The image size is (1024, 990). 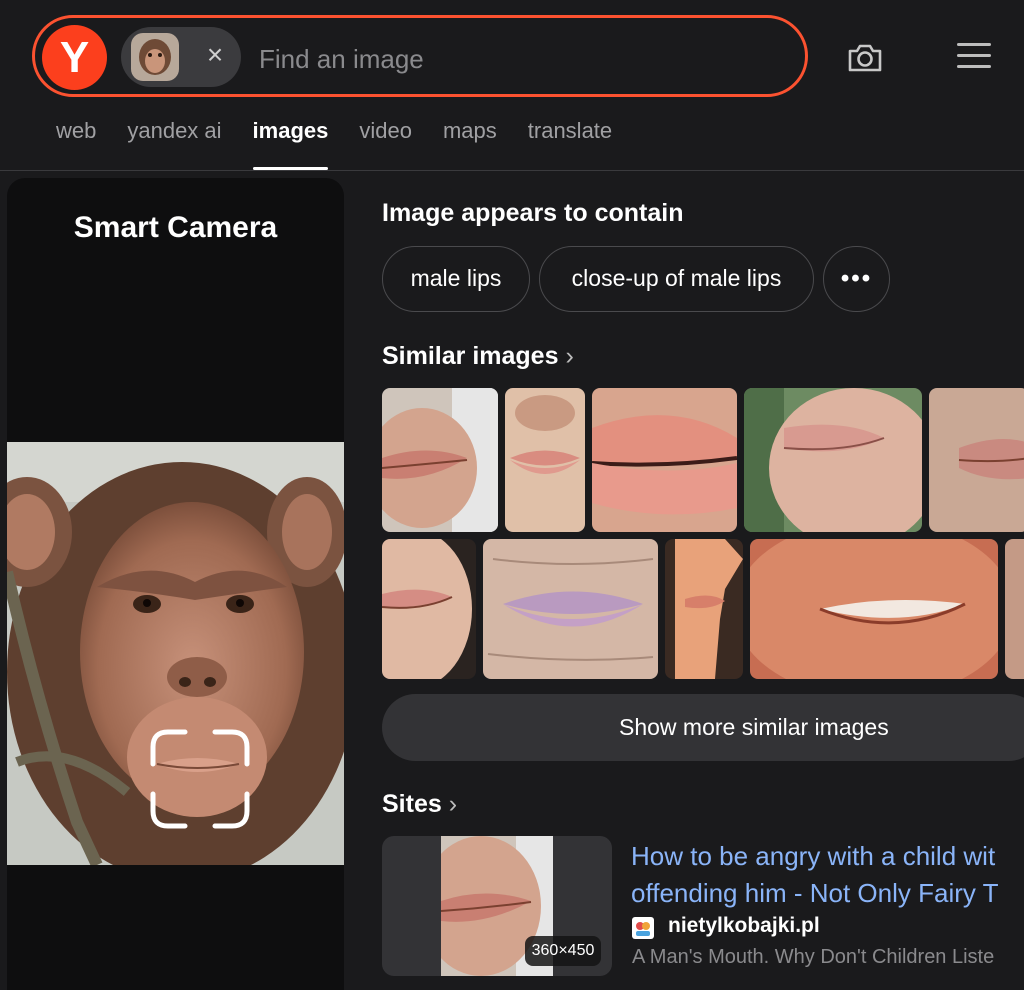 What do you see at coordinates (570, 144) in the screenshot?
I see `tab-translate: translate` at bounding box center [570, 144].